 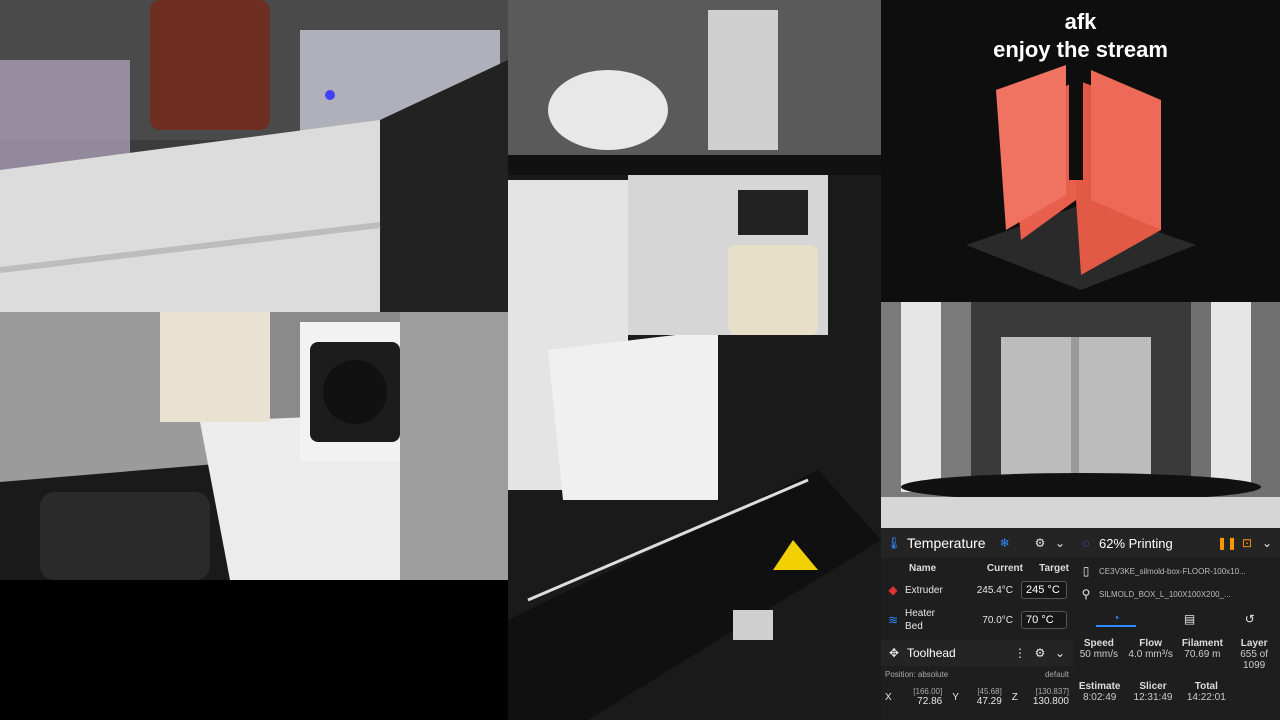 I want to click on pause-icon: ❚❚, so click(x=1227, y=543).